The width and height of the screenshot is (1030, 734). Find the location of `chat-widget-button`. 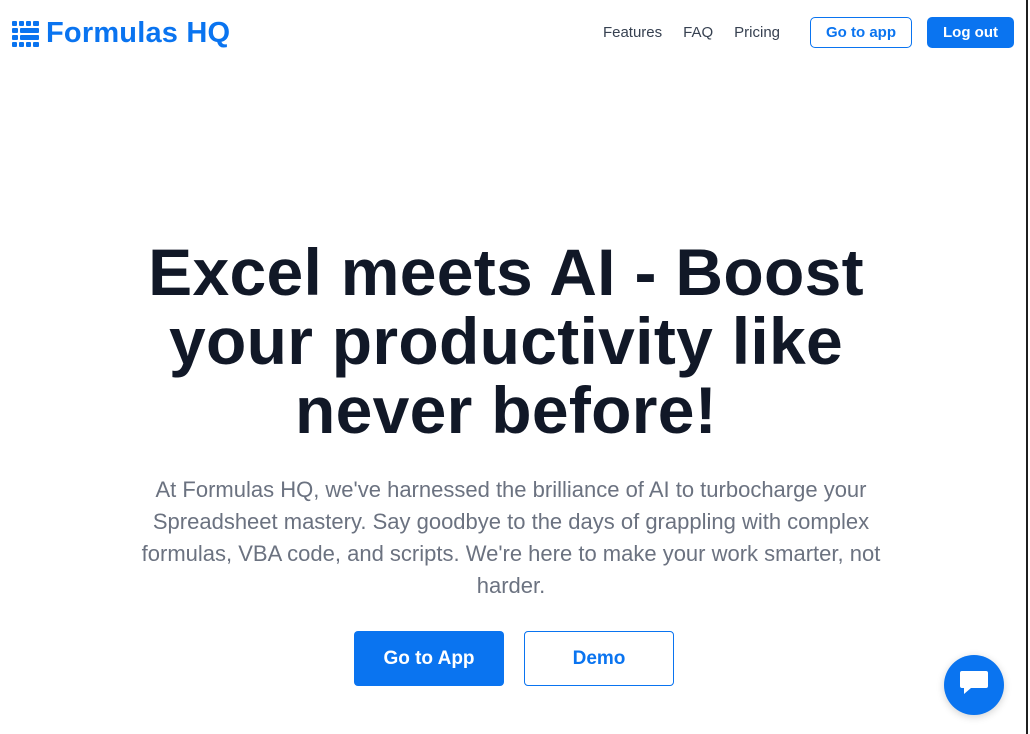

chat-widget-button is located at coordinates (974, 685).